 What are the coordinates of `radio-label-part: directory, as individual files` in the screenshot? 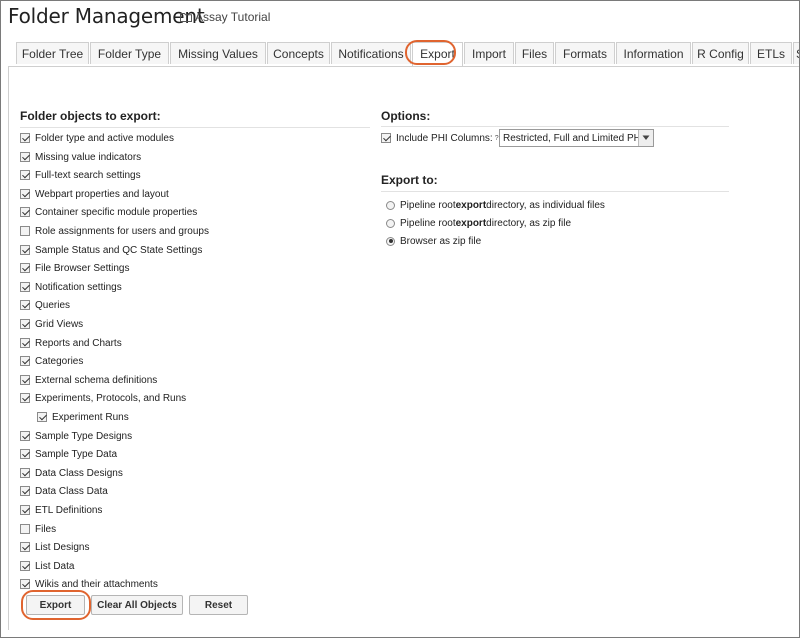 It's located at (545, 205).